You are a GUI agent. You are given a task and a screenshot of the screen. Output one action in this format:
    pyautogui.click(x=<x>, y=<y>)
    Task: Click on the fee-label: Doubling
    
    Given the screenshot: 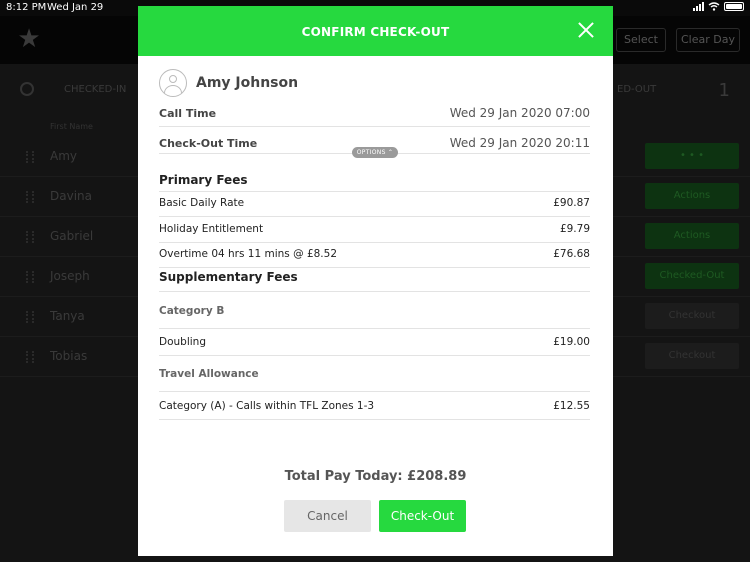 What is the action you would take?
    pyautogui.click(x=182, y=342)
    